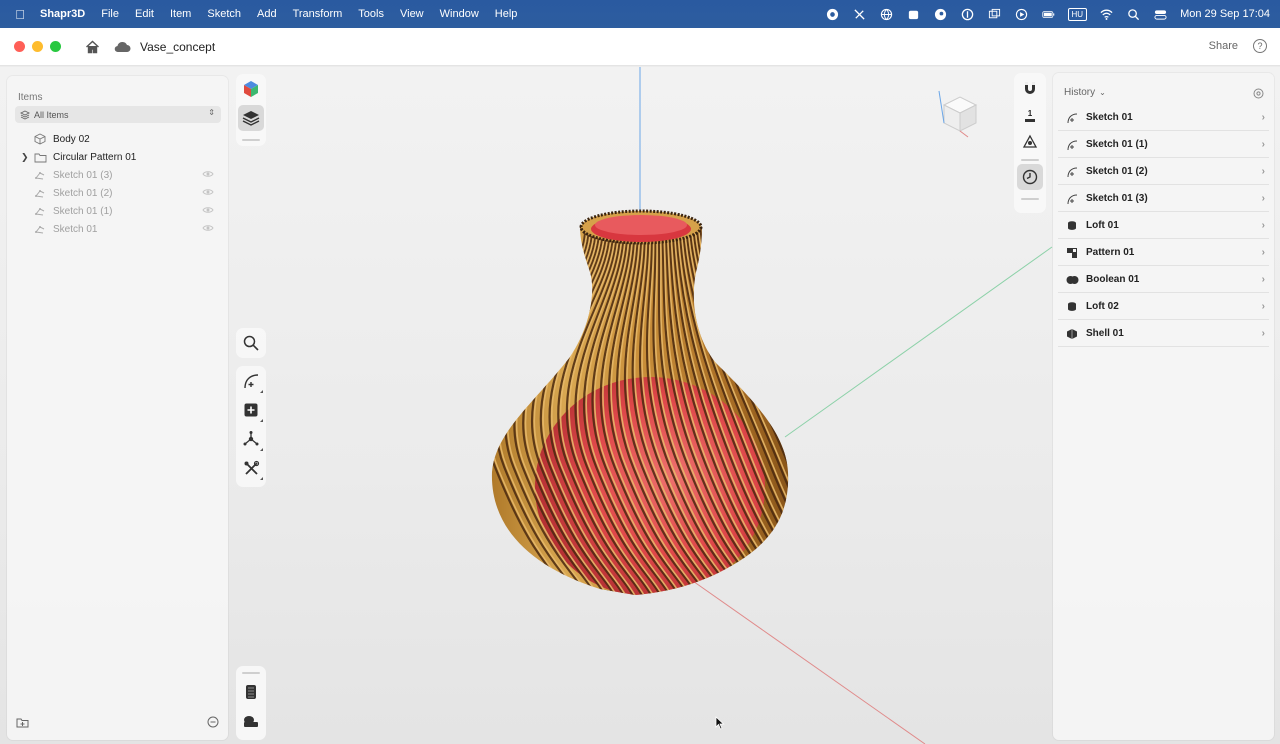 This screenshot has width=1280, height=744. I want to click on history-clock-icon, so click(1030, 177).